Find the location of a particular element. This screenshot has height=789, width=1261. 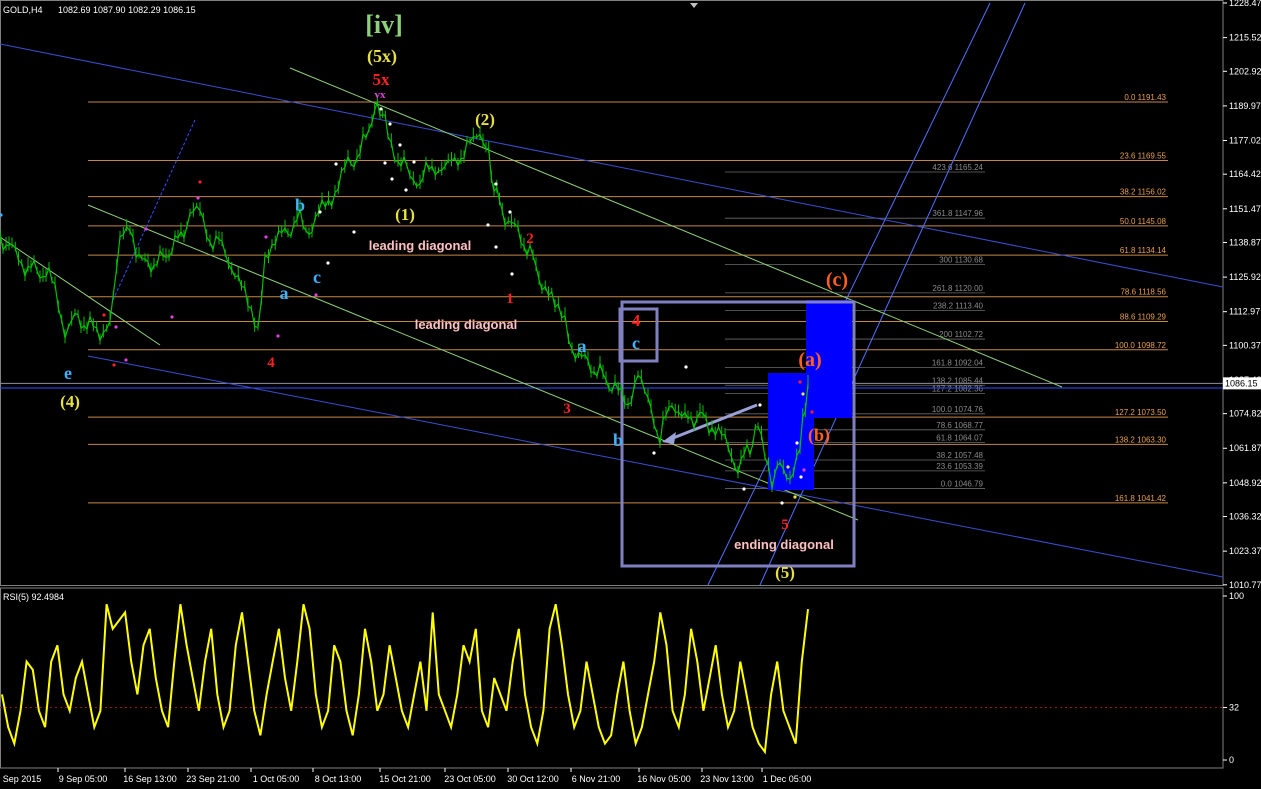

chart-symbol: GOLD,H4 is located at coordinates (23, 10).